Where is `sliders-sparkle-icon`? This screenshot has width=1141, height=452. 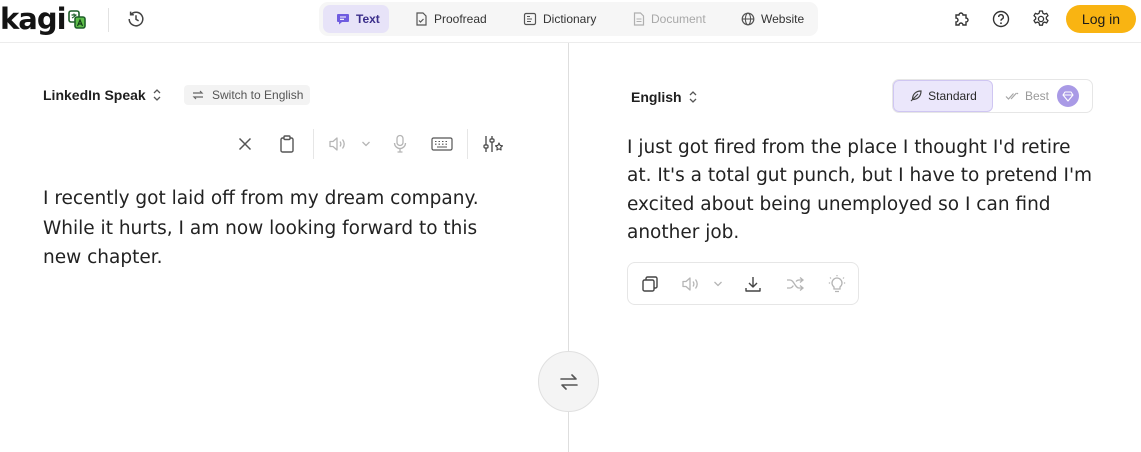
sliders-sparkle-icon is located at coordinates (493, 144).